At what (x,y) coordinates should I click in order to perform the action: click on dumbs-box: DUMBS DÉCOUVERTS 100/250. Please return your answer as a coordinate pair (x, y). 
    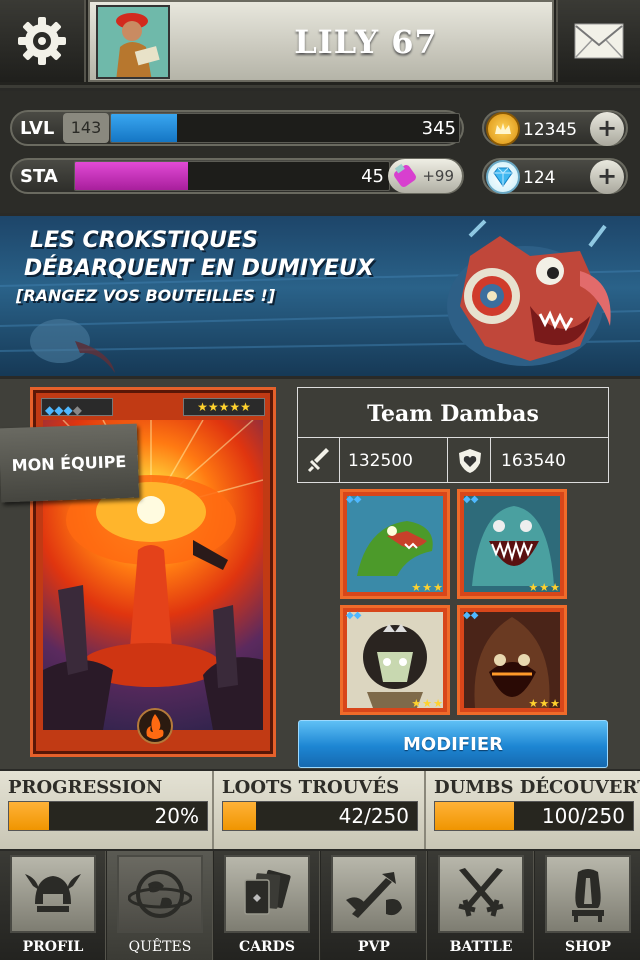
    Looking at the image, I should click on (533, 810).